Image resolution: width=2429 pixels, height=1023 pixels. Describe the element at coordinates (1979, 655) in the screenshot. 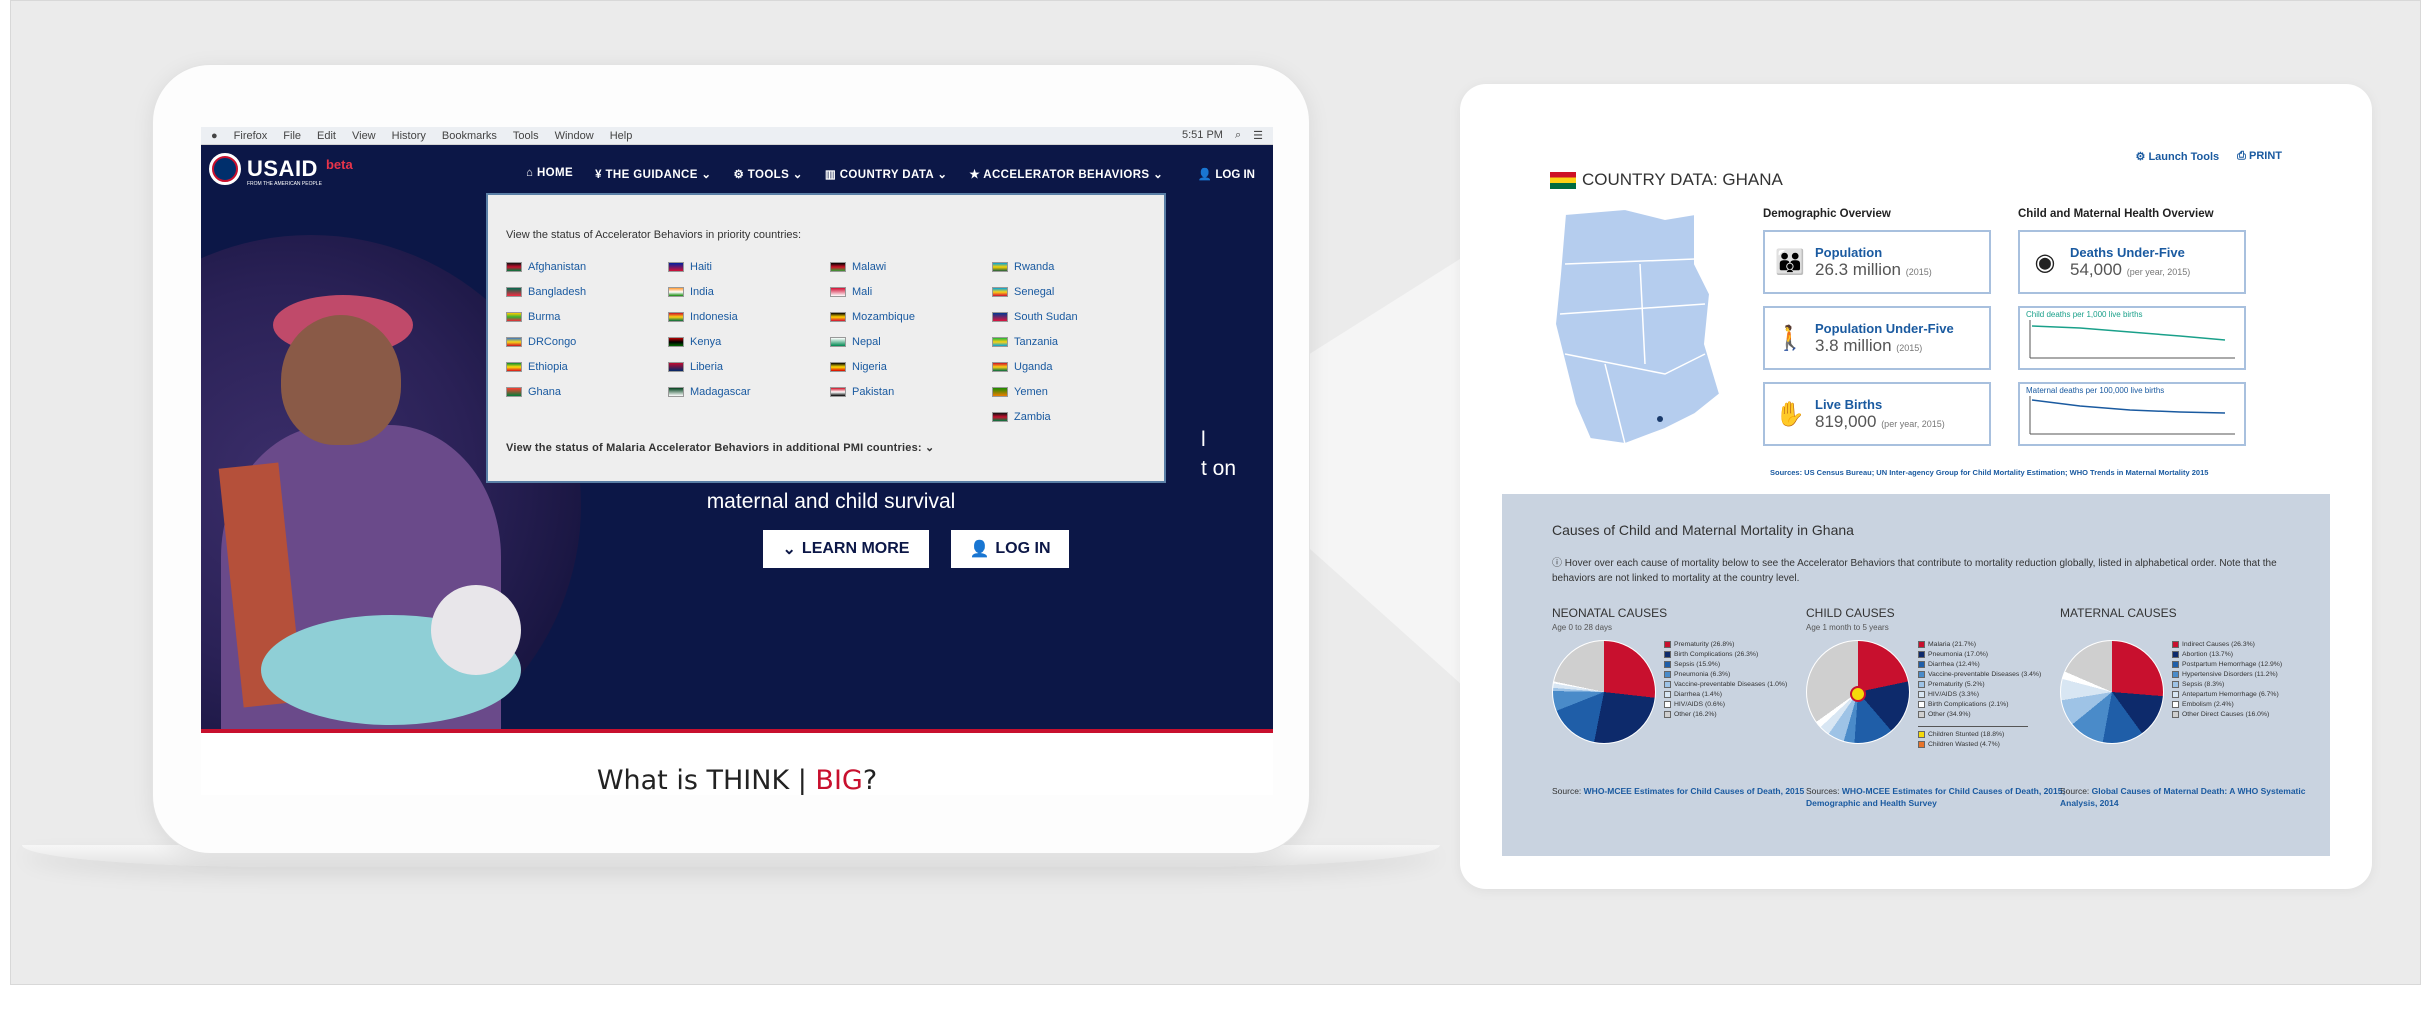

I see `legend-item: Pneumonia (17.0%)` at that location.